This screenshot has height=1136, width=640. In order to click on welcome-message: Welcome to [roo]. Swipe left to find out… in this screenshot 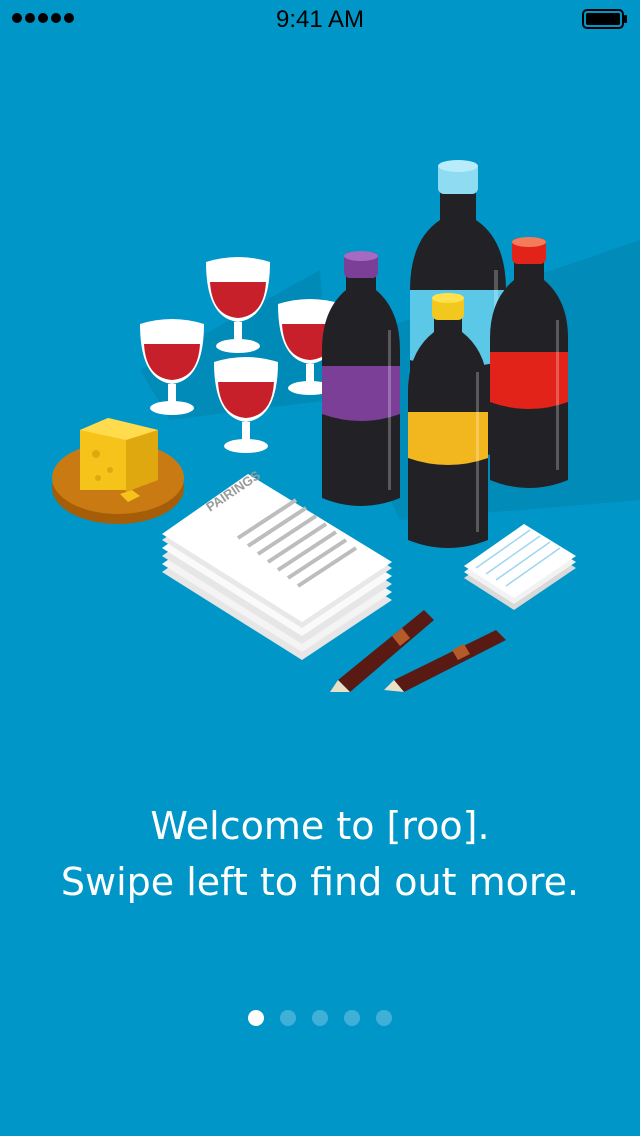, I will do `click(320, 854)`.